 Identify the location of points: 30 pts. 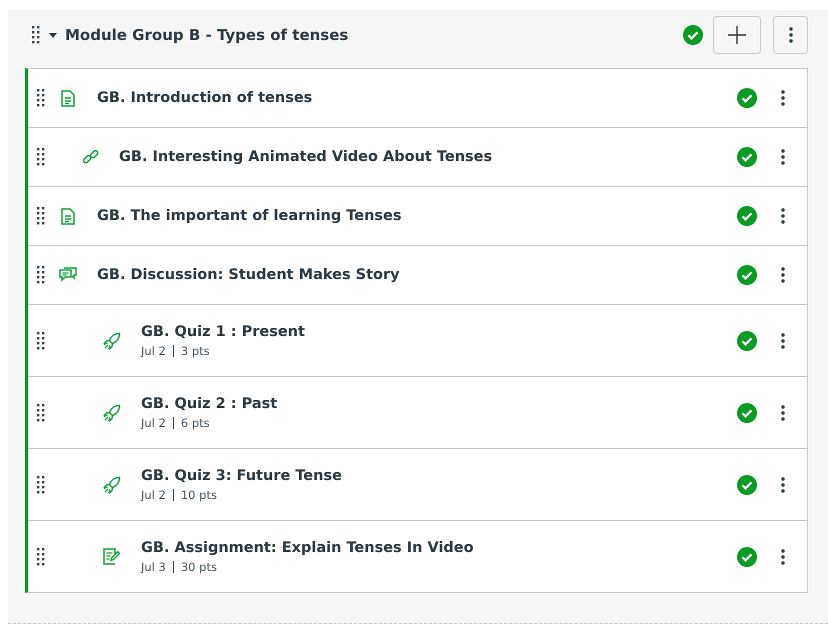
(198, 567).